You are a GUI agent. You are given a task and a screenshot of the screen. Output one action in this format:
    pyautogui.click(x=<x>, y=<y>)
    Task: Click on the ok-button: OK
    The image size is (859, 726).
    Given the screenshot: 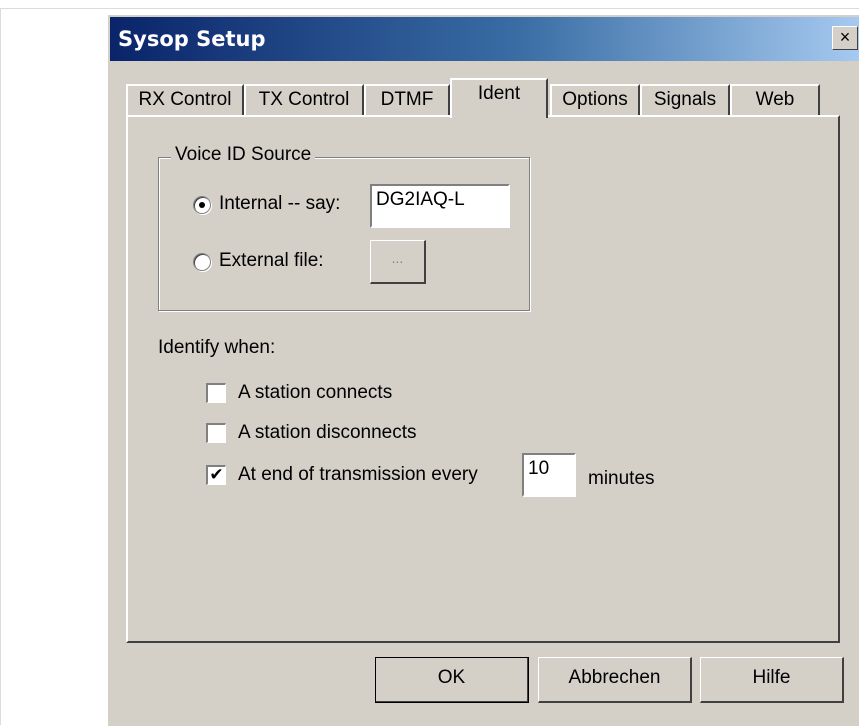 What is the action you would take?
    pyautogui.click(x=452, y=680)
    